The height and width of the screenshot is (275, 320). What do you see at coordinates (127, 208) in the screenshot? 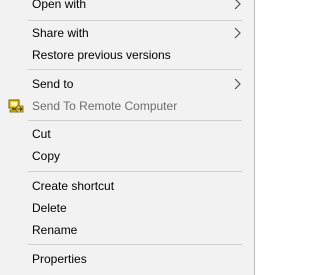
I see `menu-item-delete: Delete` at bounding box center [127, 208].